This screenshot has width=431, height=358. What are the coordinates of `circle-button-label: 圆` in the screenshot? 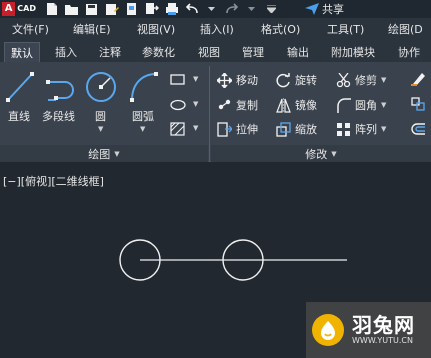 It's located at (100, 116).